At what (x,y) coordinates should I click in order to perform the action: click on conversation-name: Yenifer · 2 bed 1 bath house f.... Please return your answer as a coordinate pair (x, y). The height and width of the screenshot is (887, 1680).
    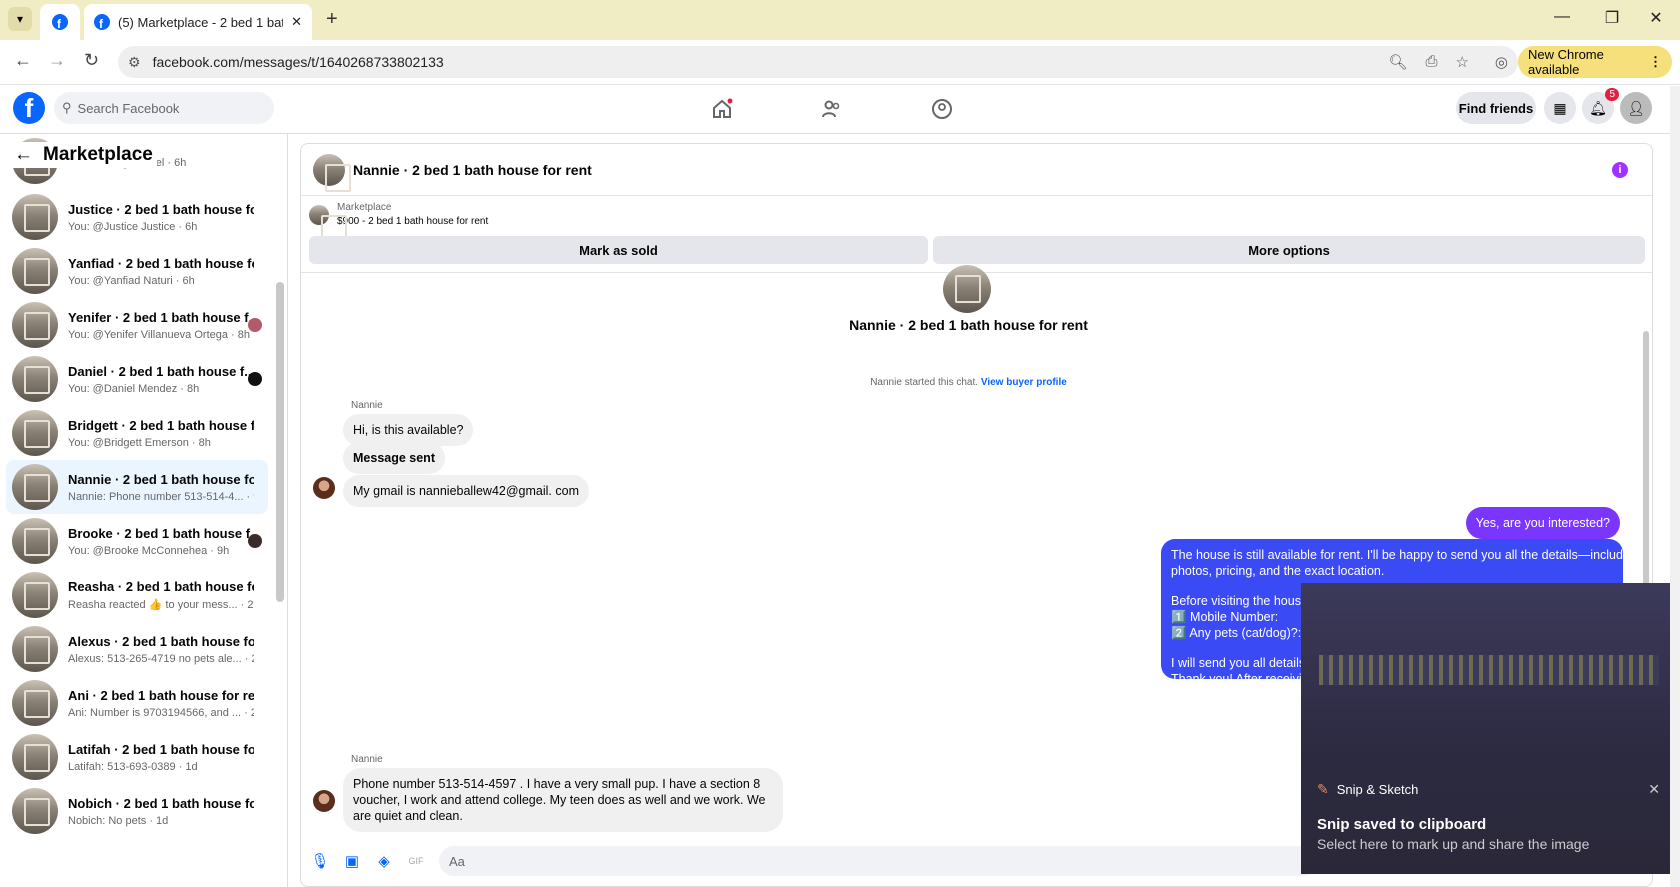
    Looking at the image, I should click on (161, 317).